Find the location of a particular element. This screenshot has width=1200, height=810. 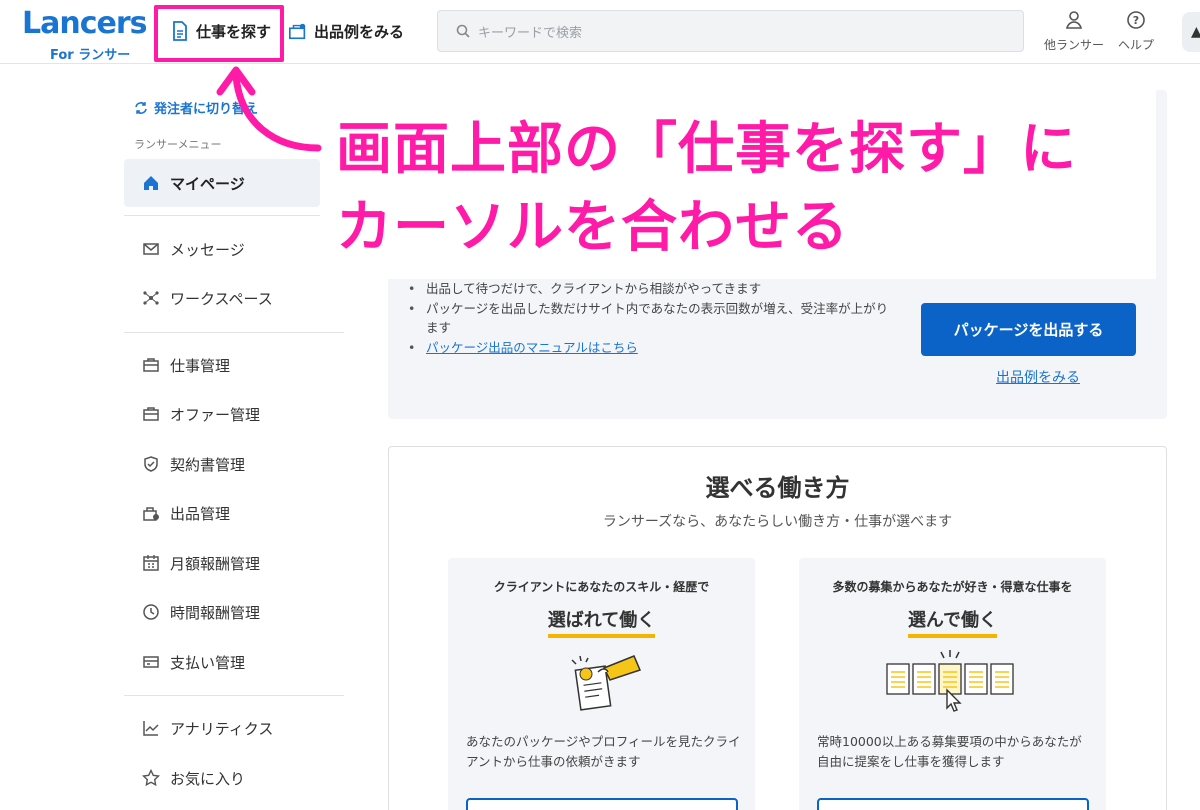

card-body: あなたのパッケージやプロフィールを見たクライアントから仕事の依頼がきます is located at coordinates (603, 751).